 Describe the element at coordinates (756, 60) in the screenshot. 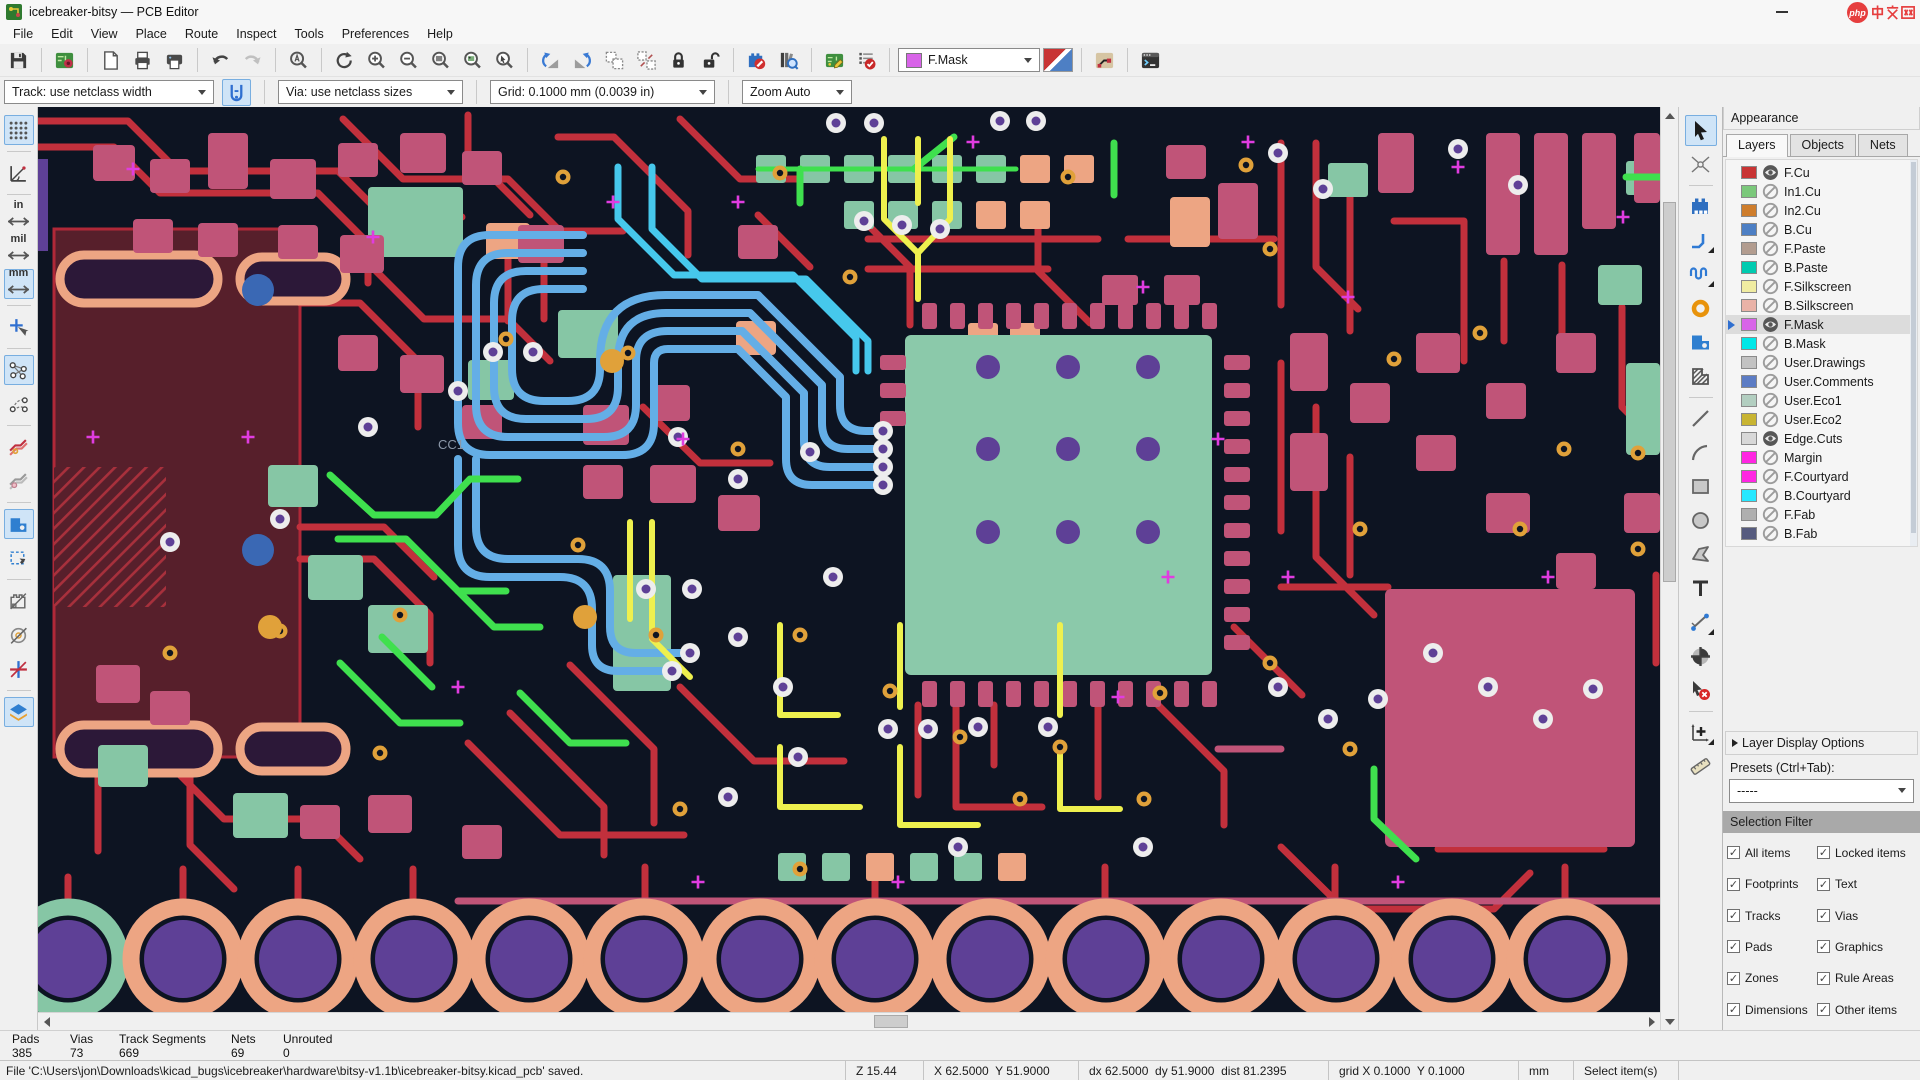

I see `remove-unused-pads-button` at that location.